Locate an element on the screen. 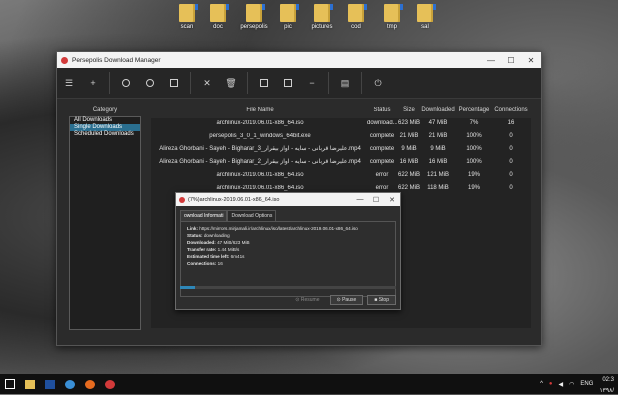  cell-downloaded: 47 MiB is located at coordinates (438, 122).